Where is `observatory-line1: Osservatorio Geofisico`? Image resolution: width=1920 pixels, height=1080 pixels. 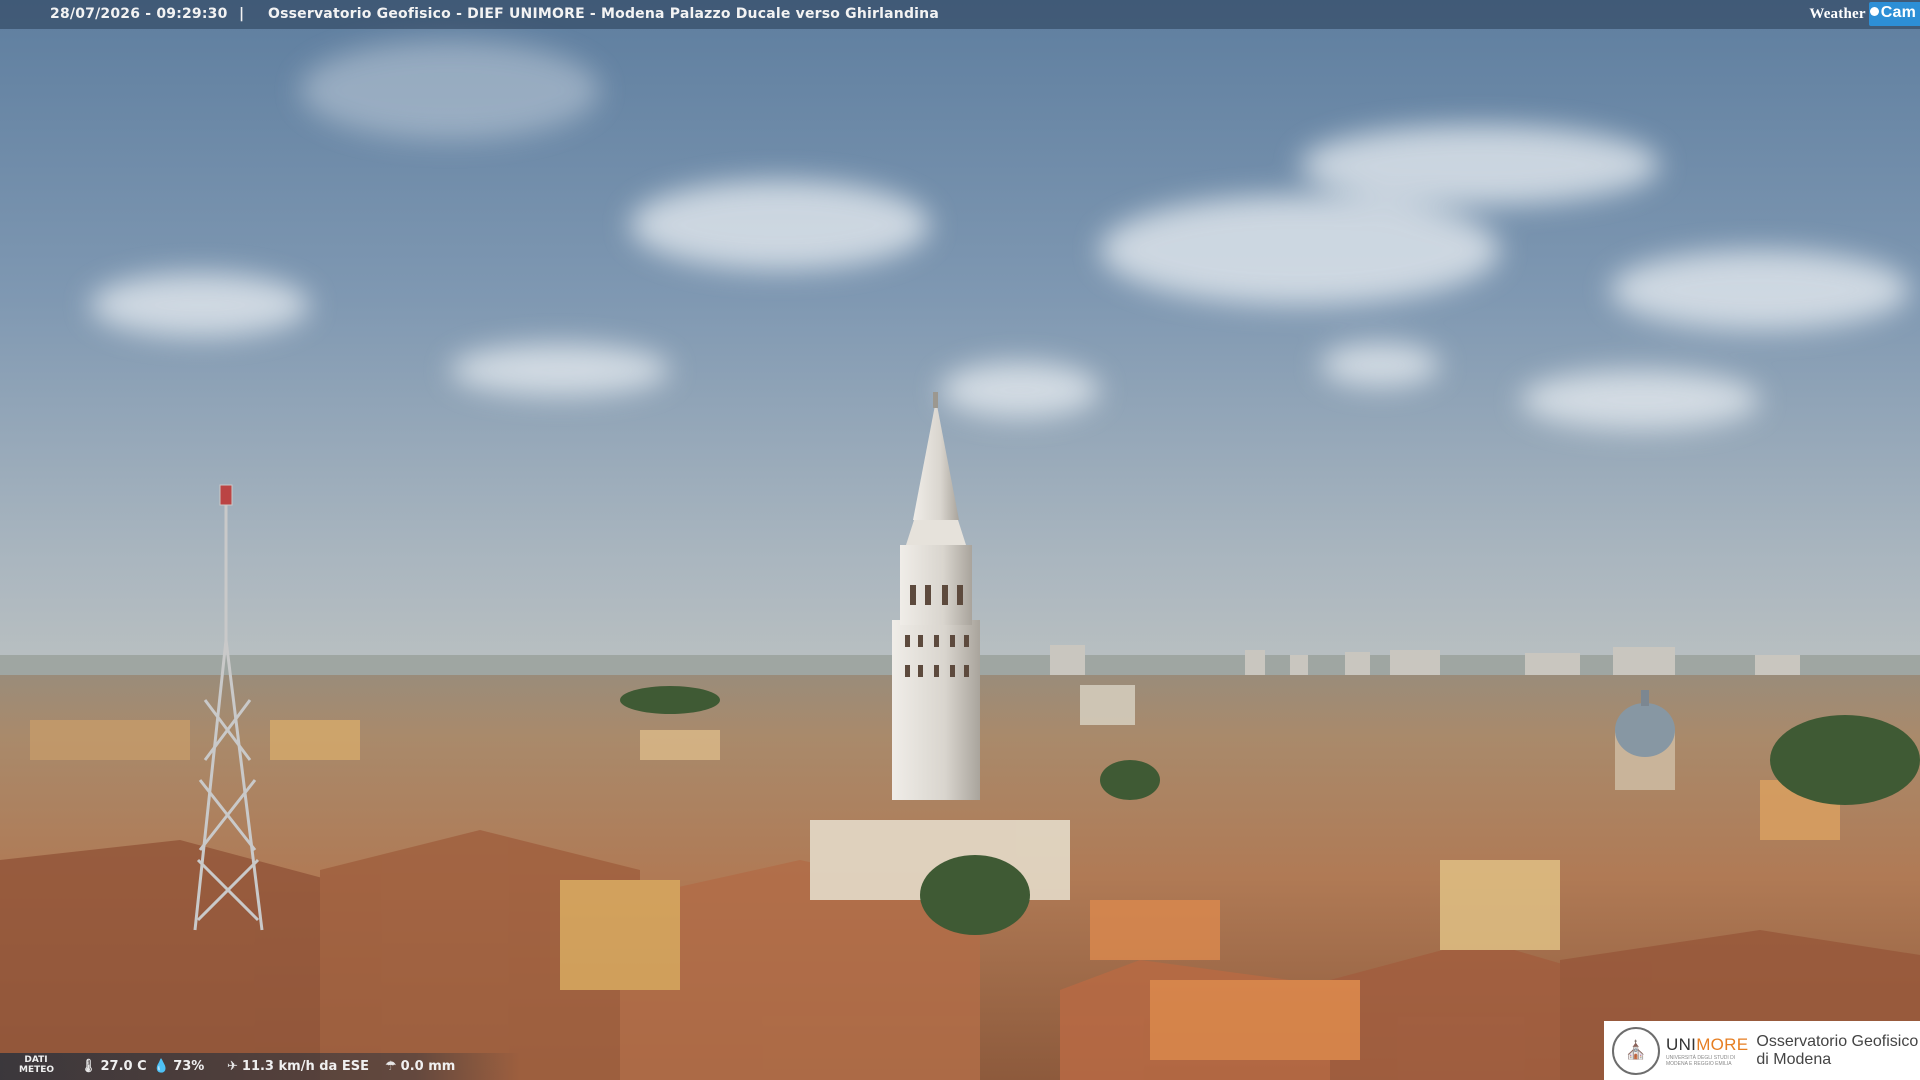 observatory-line1: Osservatorio Geofisico is located at coordinates (1837, 1041).